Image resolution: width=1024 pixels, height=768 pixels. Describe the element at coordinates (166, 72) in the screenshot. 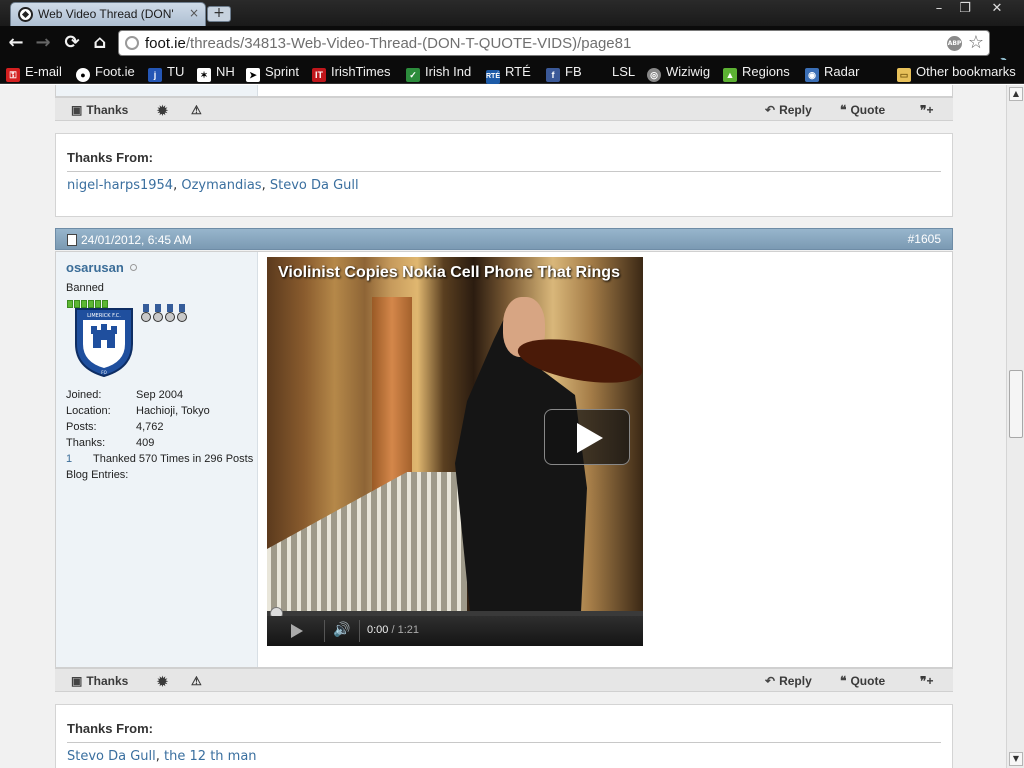

I see `bookmark-tu: j TU` at that location.